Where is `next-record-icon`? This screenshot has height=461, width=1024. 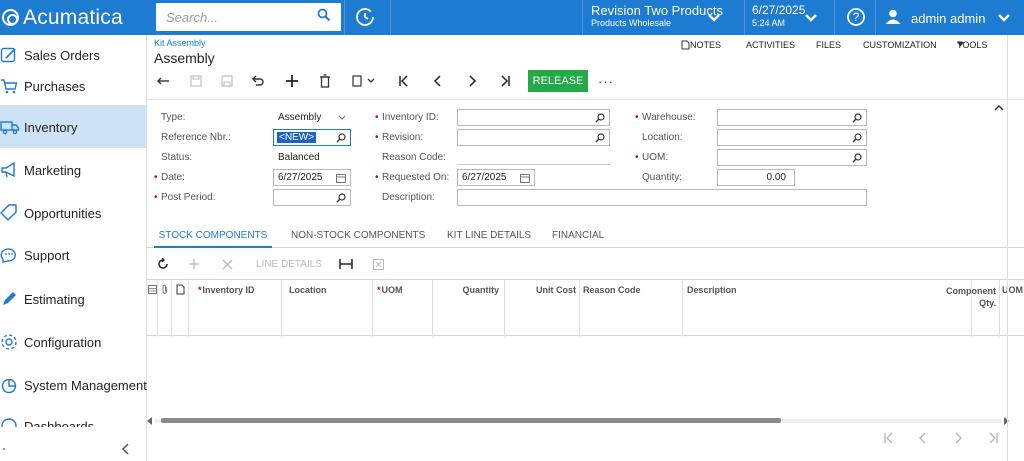
next-record-icon is located at coordinates (472, 81).